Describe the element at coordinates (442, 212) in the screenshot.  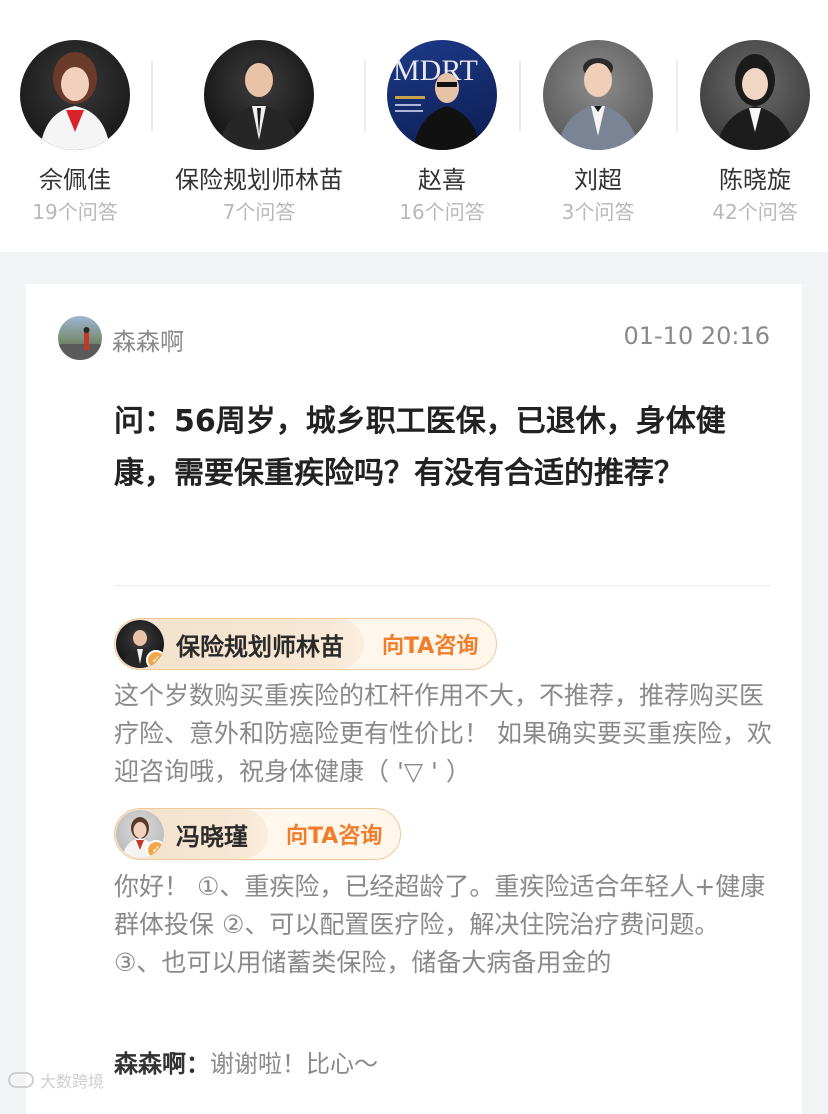
I see `expert-answer-count: 16个问答` at that location.